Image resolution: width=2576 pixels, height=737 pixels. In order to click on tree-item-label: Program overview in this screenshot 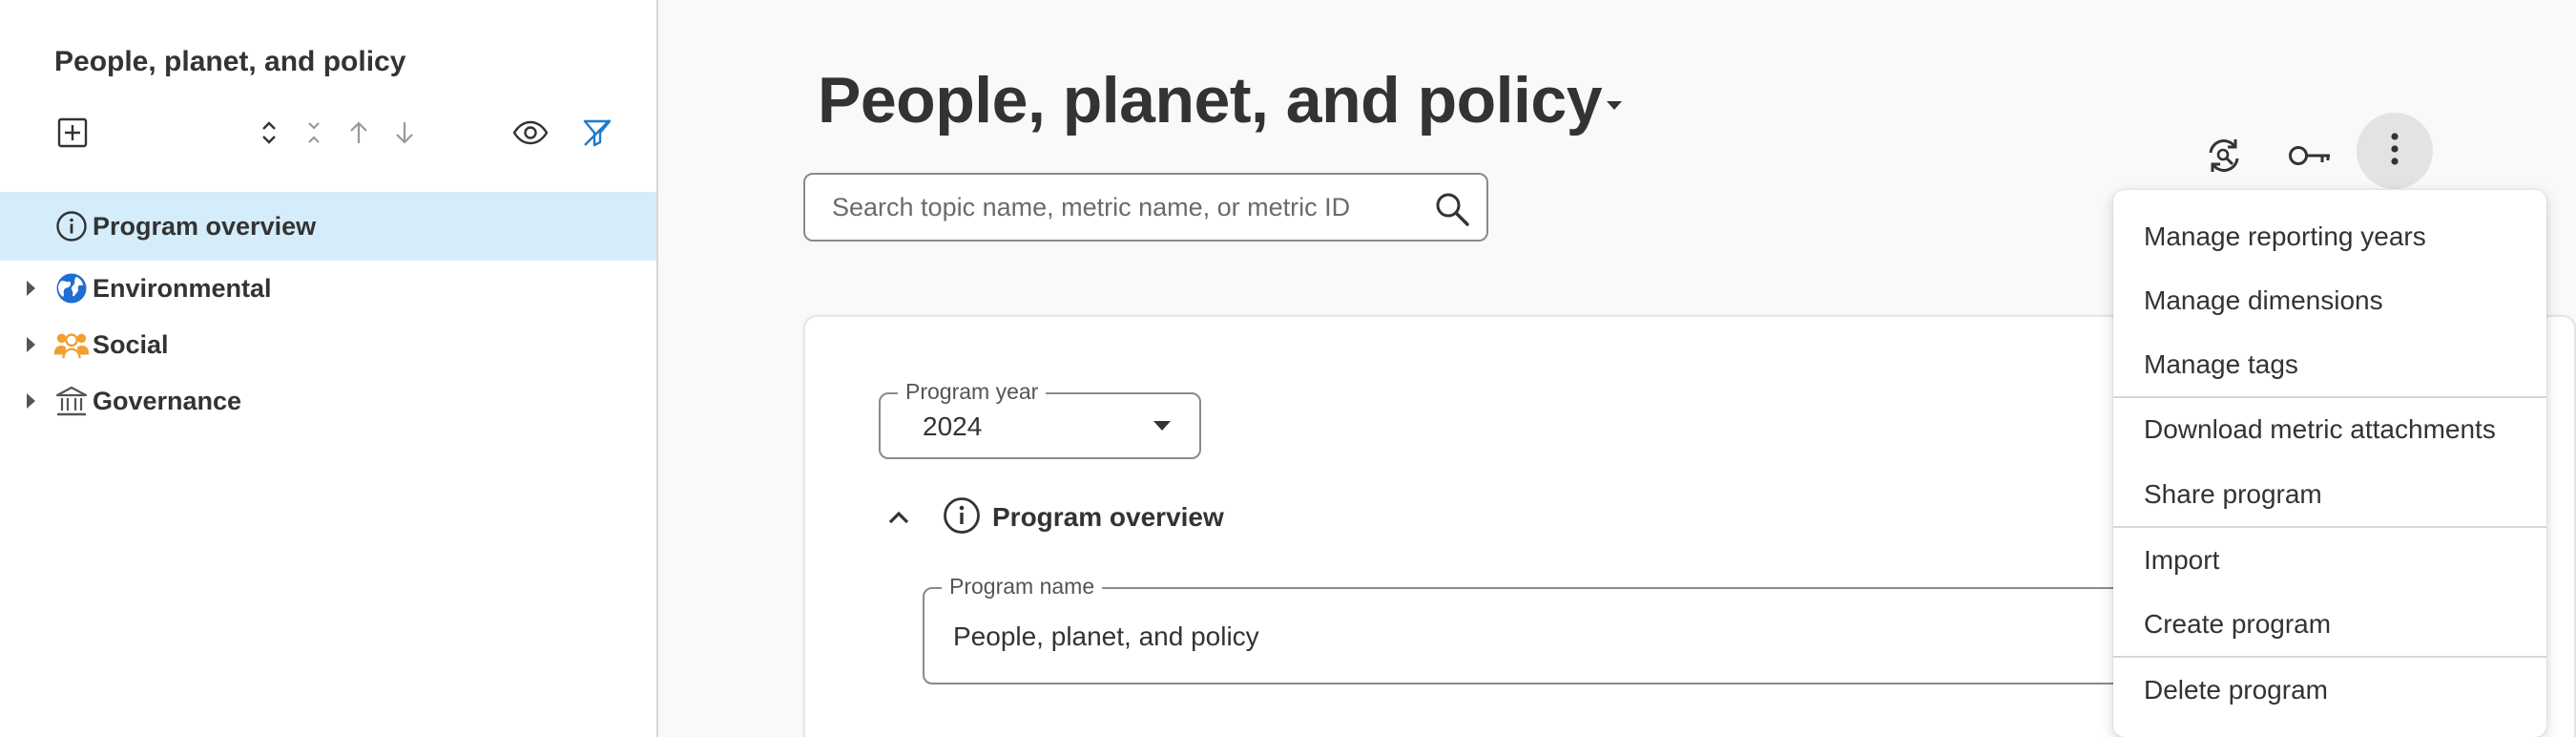, I will do `click(205, 226)`.